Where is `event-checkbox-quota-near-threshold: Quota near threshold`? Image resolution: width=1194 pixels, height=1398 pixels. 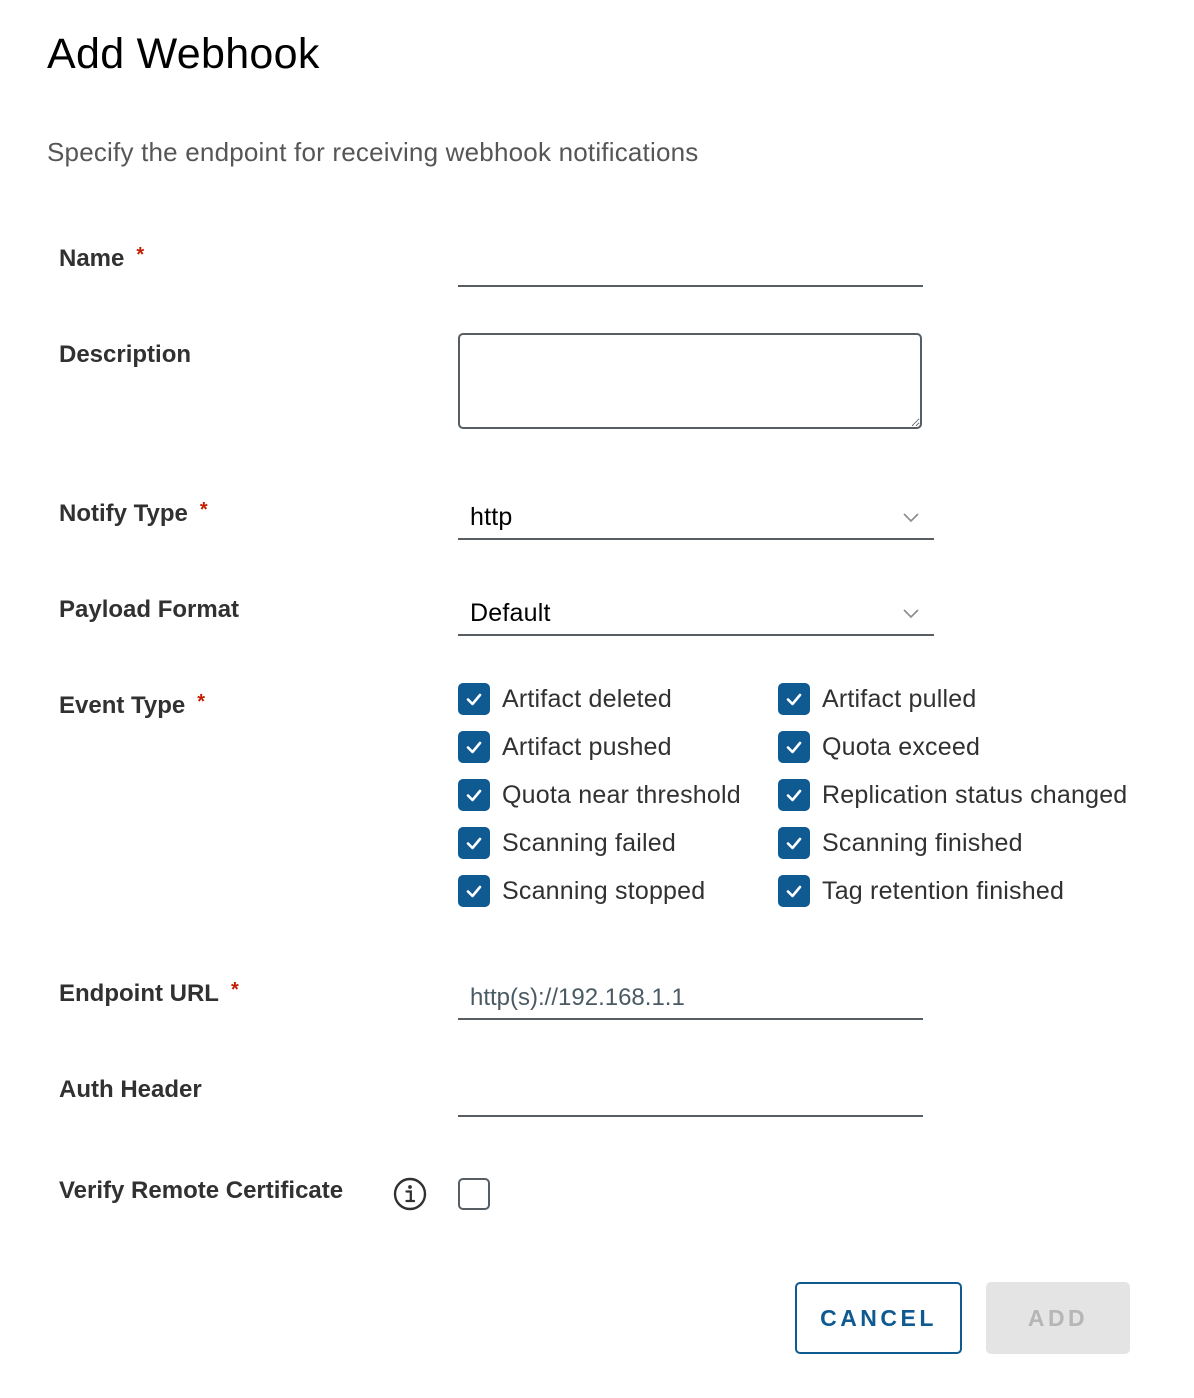
event-checkbox-quota-near-threshold: Quota near threshold is located at coordinates (618, 795).